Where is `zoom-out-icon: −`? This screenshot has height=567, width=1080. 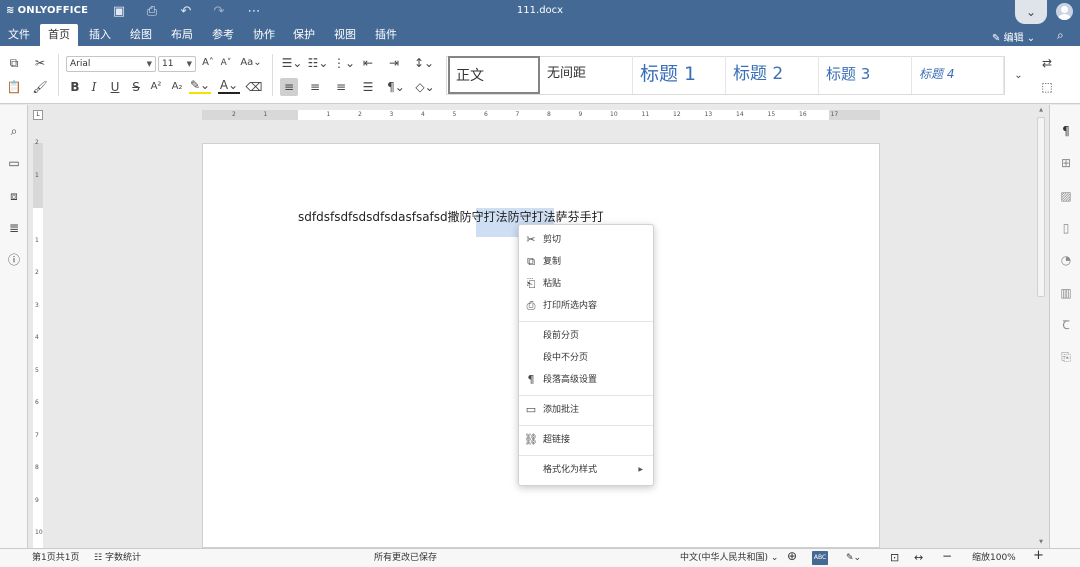 zoom-out-icon: − is located at coordinates (947, 556).